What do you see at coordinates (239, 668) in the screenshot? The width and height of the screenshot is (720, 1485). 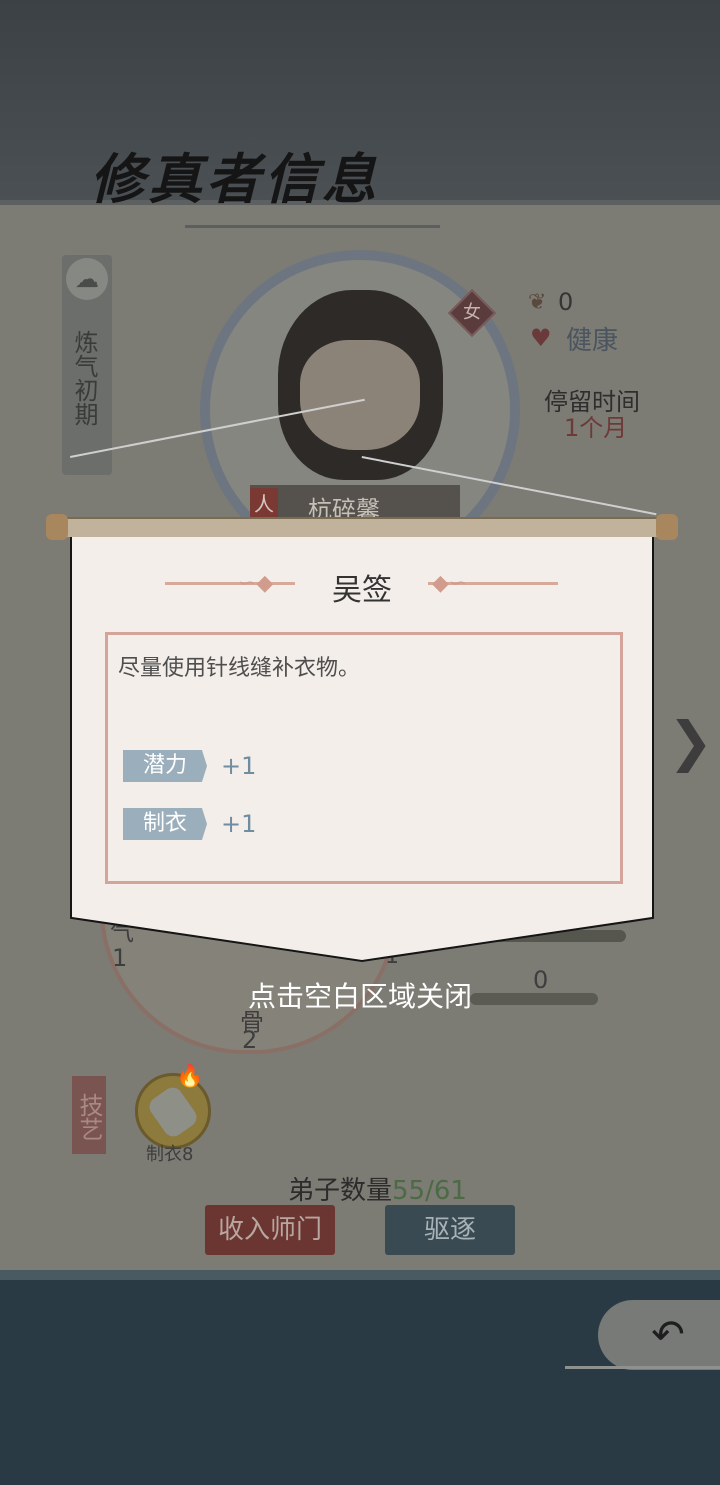 I see `modal-description: 尽量使用针线缝补衣物。` at bounding box center [239, 668].